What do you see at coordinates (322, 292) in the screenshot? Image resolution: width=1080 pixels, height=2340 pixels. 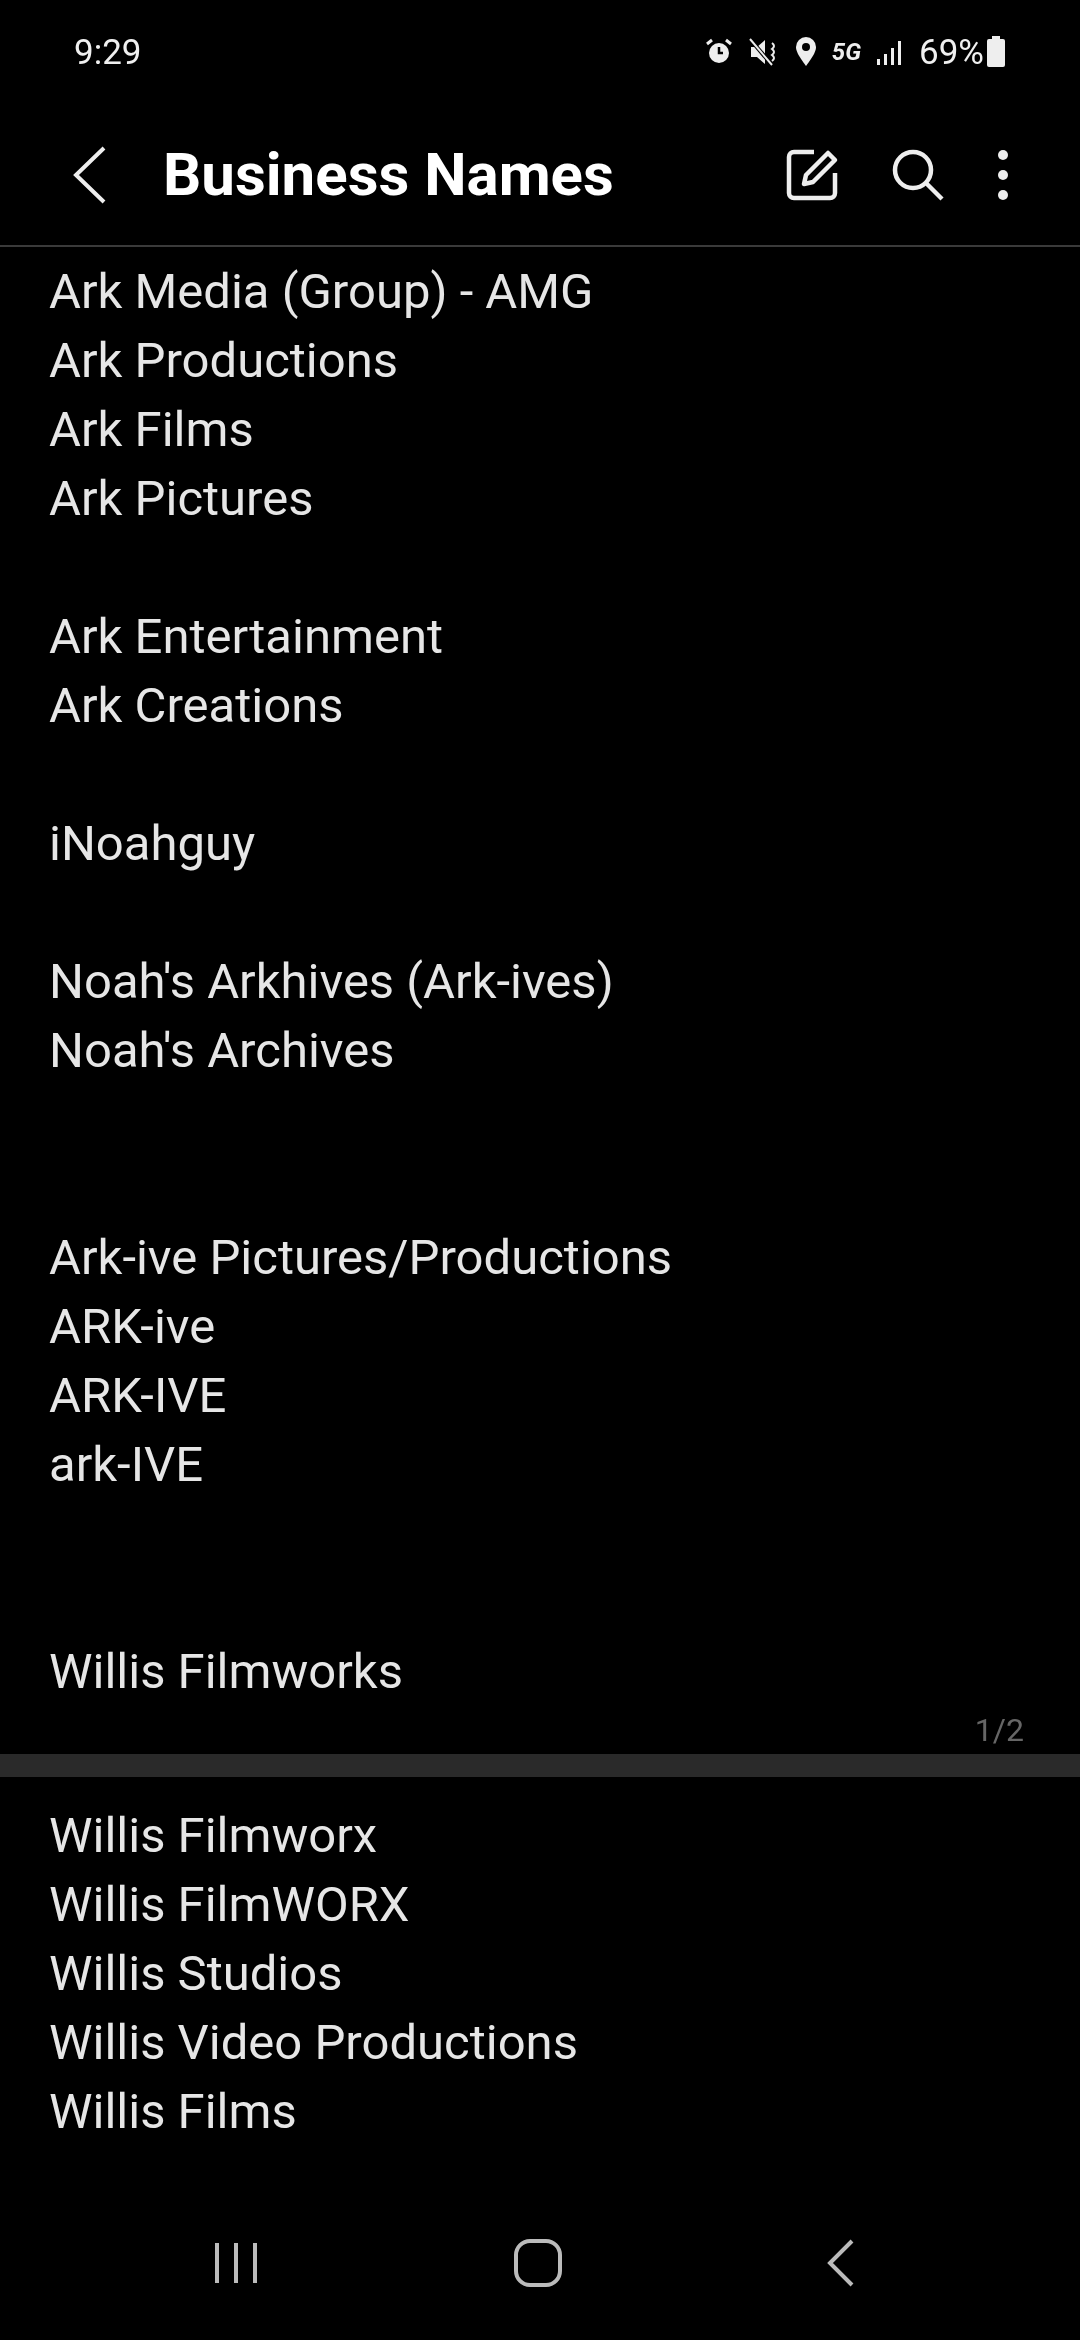 I see `note-line: Ark Media (Group) - AMG` at bounding box center [322, 292].